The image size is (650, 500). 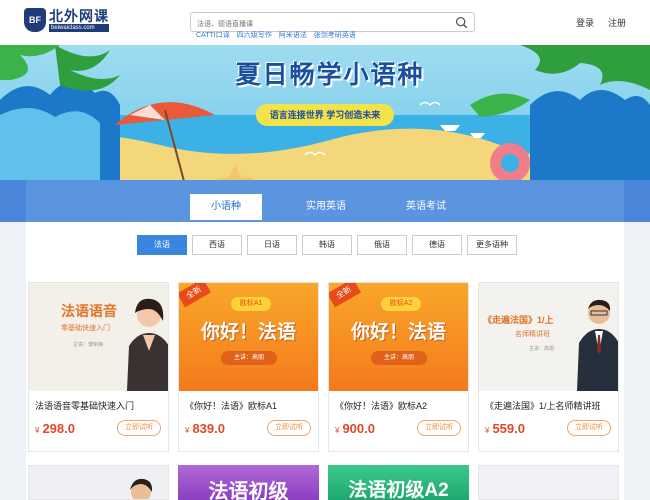 I want to click on thumb-subtitle: 名师精讲班, so click(x=532, y=334).